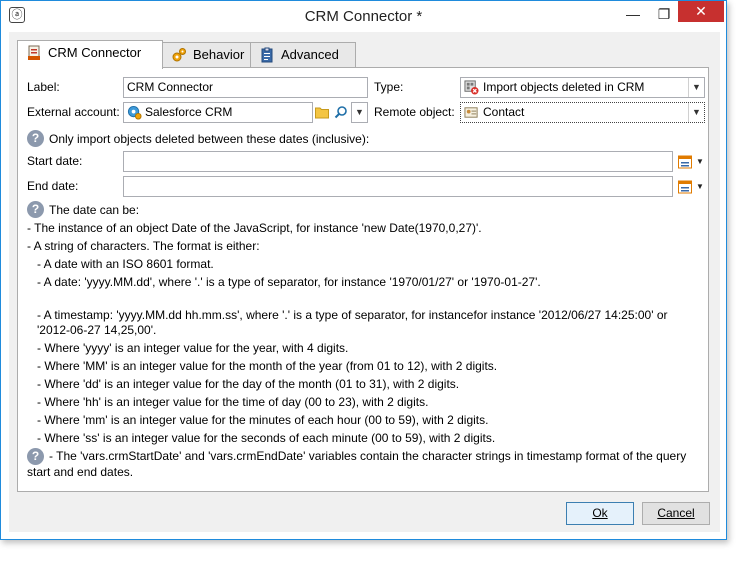 The height and width of the screenshot is (568, 756). I want to click on ok-button: Ok, so click(600, 513).